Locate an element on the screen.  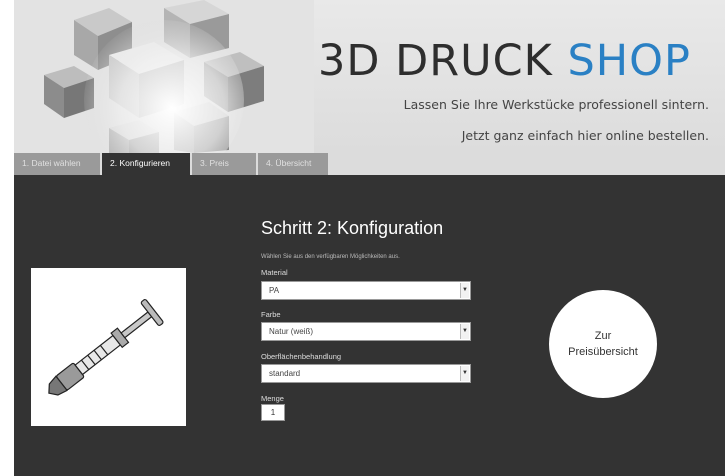
cubes-illustration is located at coordinates (164, 76).